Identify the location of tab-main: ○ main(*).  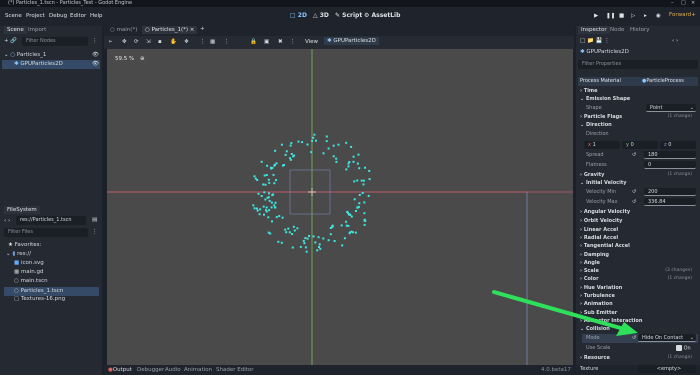
(123, 30).